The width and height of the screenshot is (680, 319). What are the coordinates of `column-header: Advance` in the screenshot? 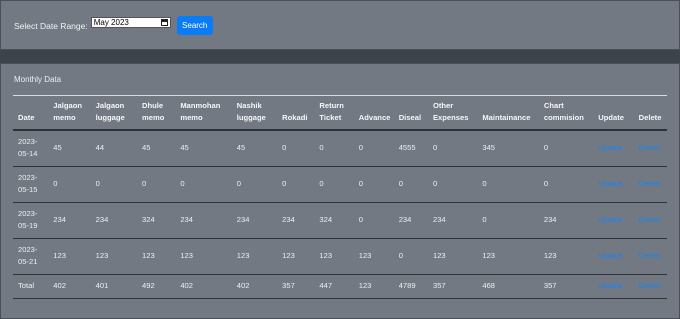 It's located at (374, 117).